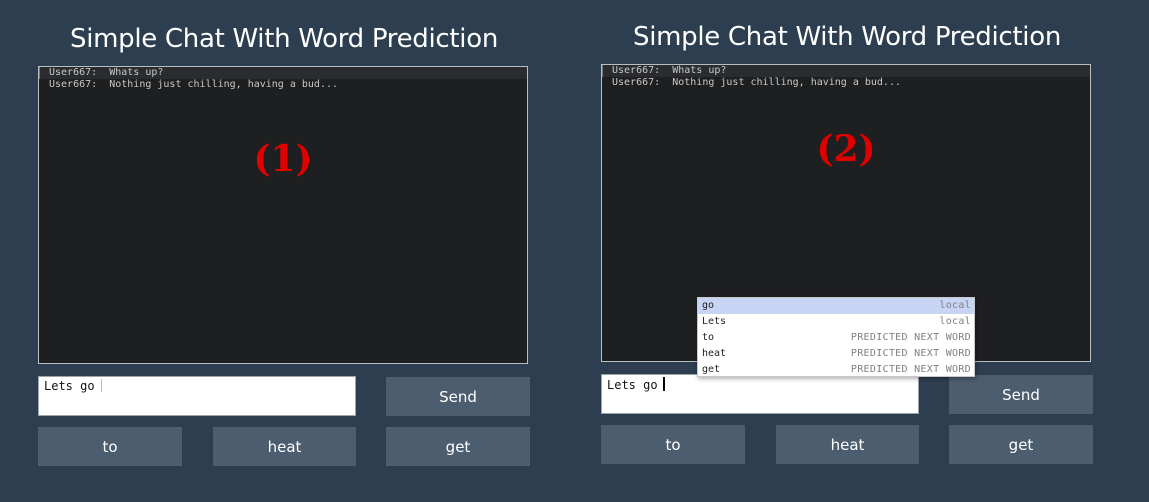  What do you see at coordinates (708, 337) in the screenshot?
I see `autocomplete-word: to` at bounding box center [708, 337].